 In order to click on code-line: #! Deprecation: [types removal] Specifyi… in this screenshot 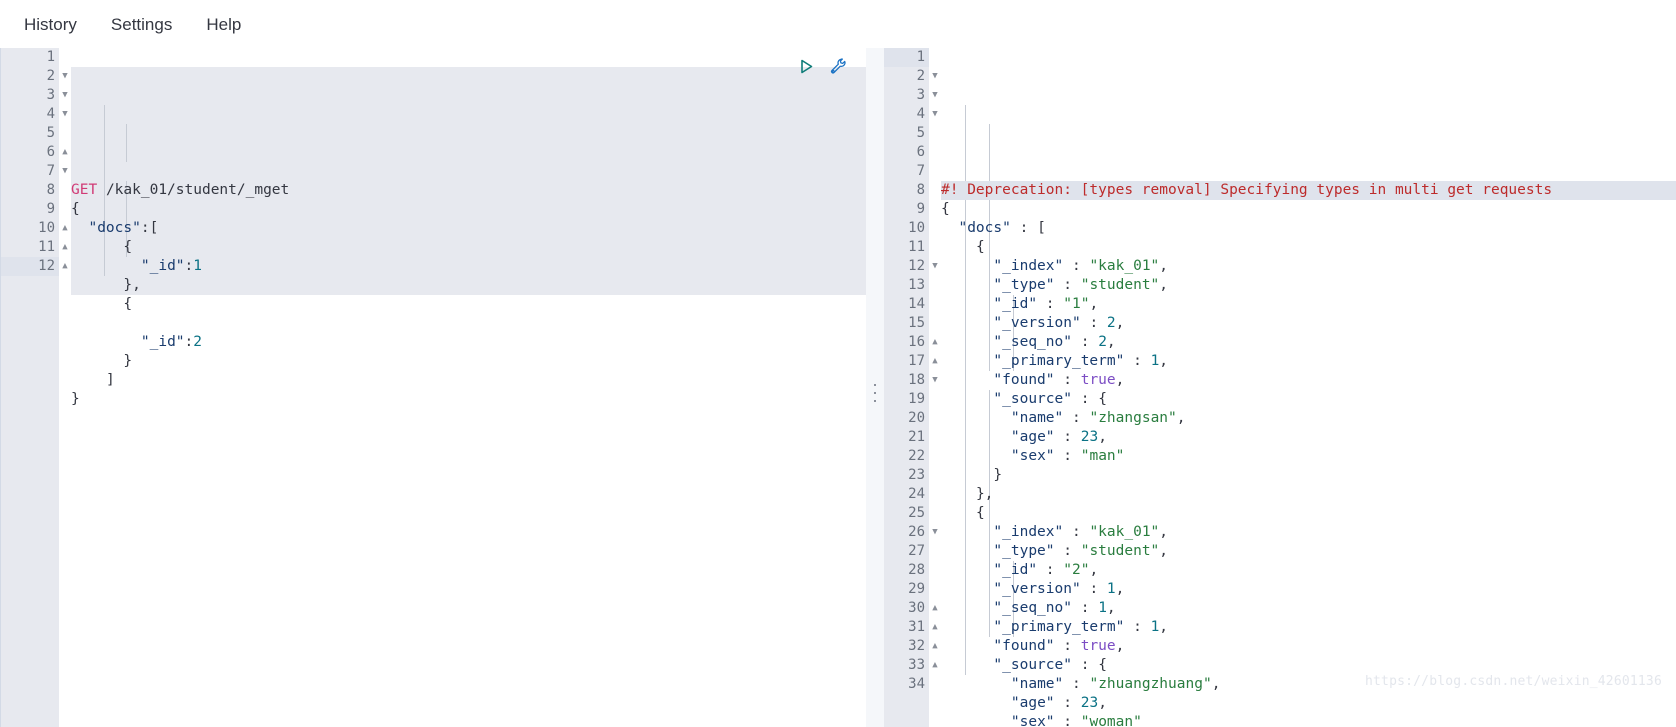, I will do `click(1308, 190)`.